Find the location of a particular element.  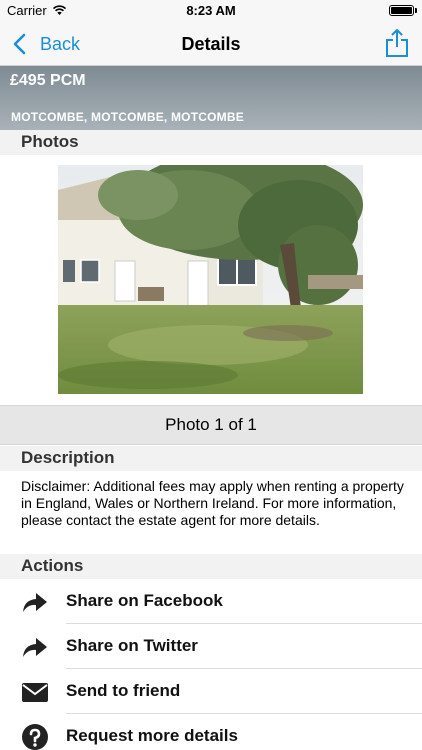

actions-section-header: Actions is located at coordinates (211, 566).